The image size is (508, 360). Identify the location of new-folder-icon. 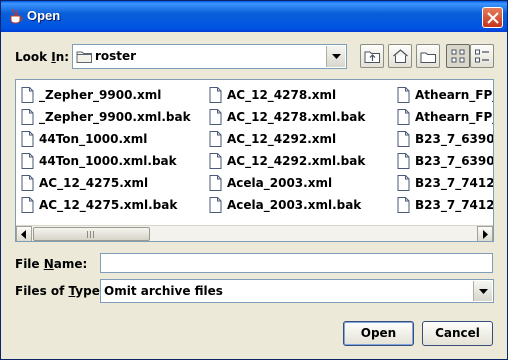
(428, 57).